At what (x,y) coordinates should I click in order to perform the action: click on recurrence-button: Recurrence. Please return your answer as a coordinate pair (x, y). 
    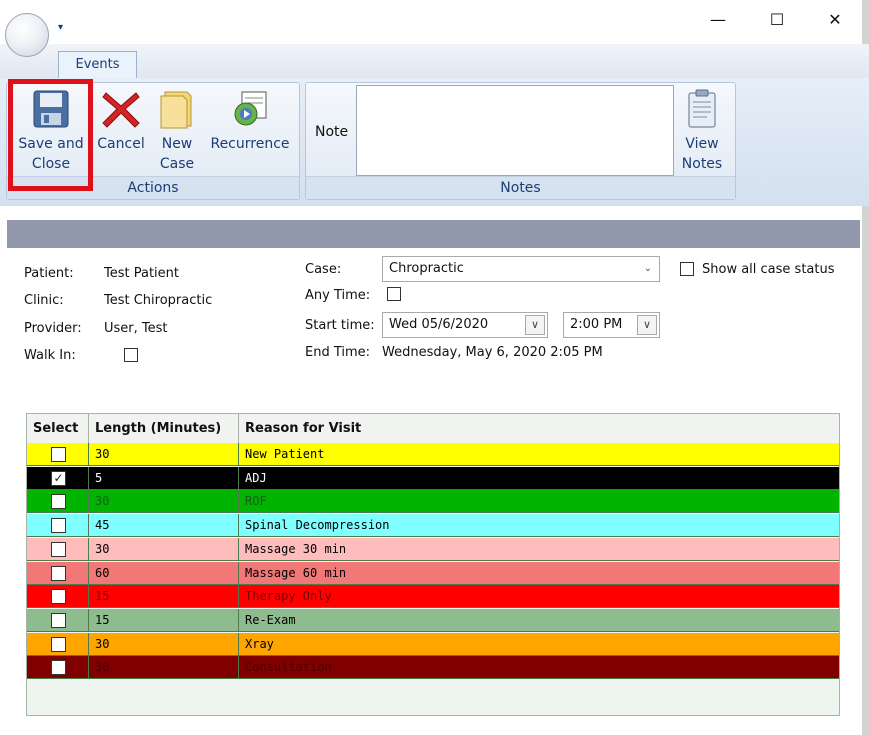
    Looking at the image, I should click on (250, 121).